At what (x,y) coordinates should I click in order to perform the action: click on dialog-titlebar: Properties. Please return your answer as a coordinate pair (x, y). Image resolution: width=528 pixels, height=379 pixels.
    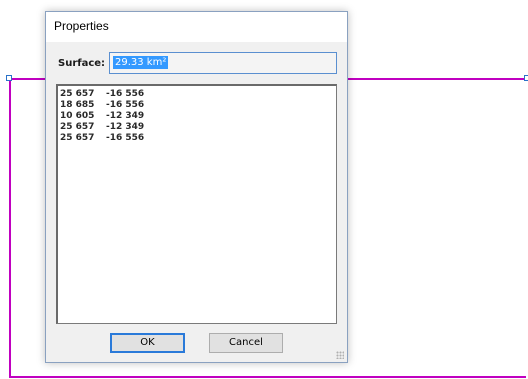
    Looking at the image, I should click on (196, 27).